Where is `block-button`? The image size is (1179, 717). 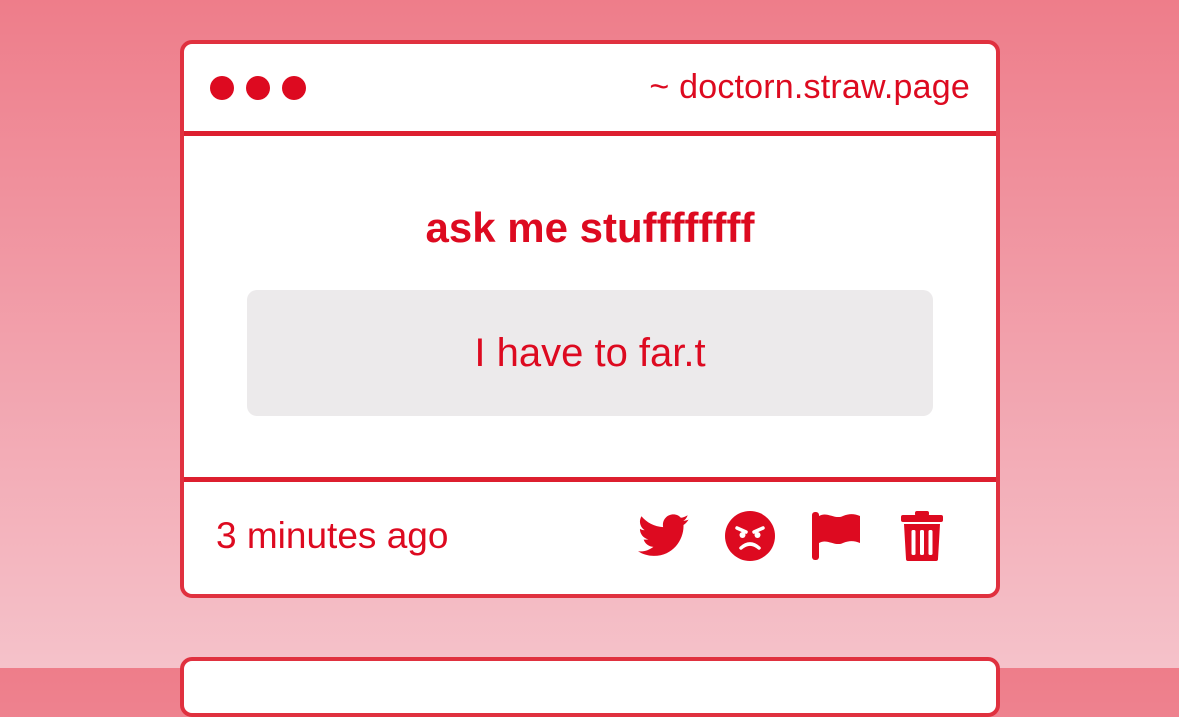
block-button is located at coordinates (750, 536).